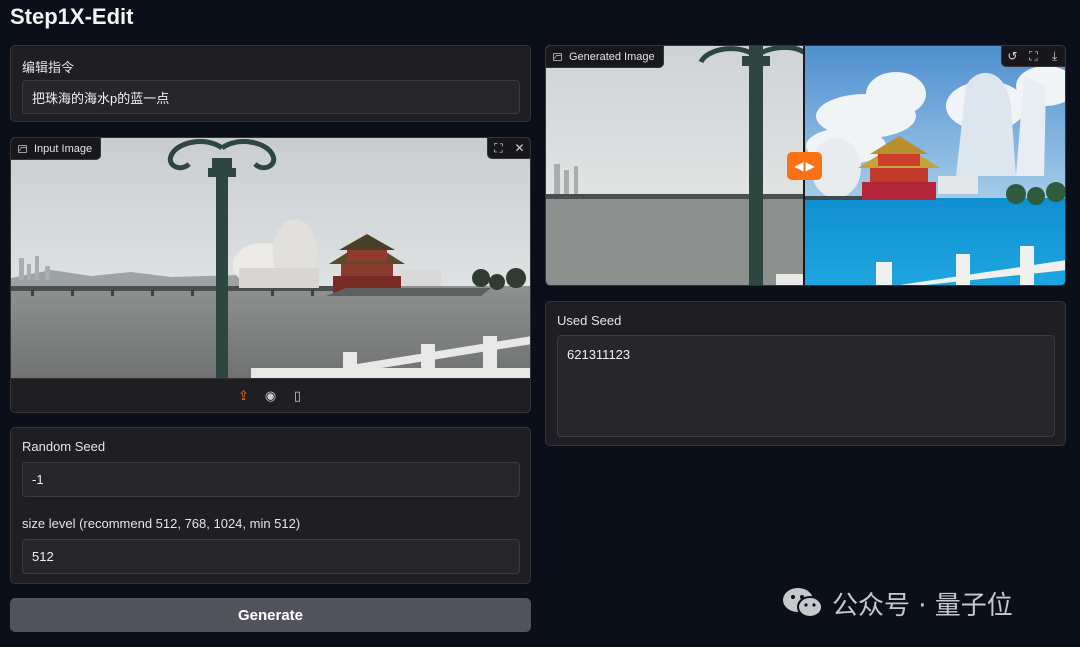 The width and height of the screenshot is (1080, 647). I want to click on generated-image-tag: Generated Image, so click(605, 57).